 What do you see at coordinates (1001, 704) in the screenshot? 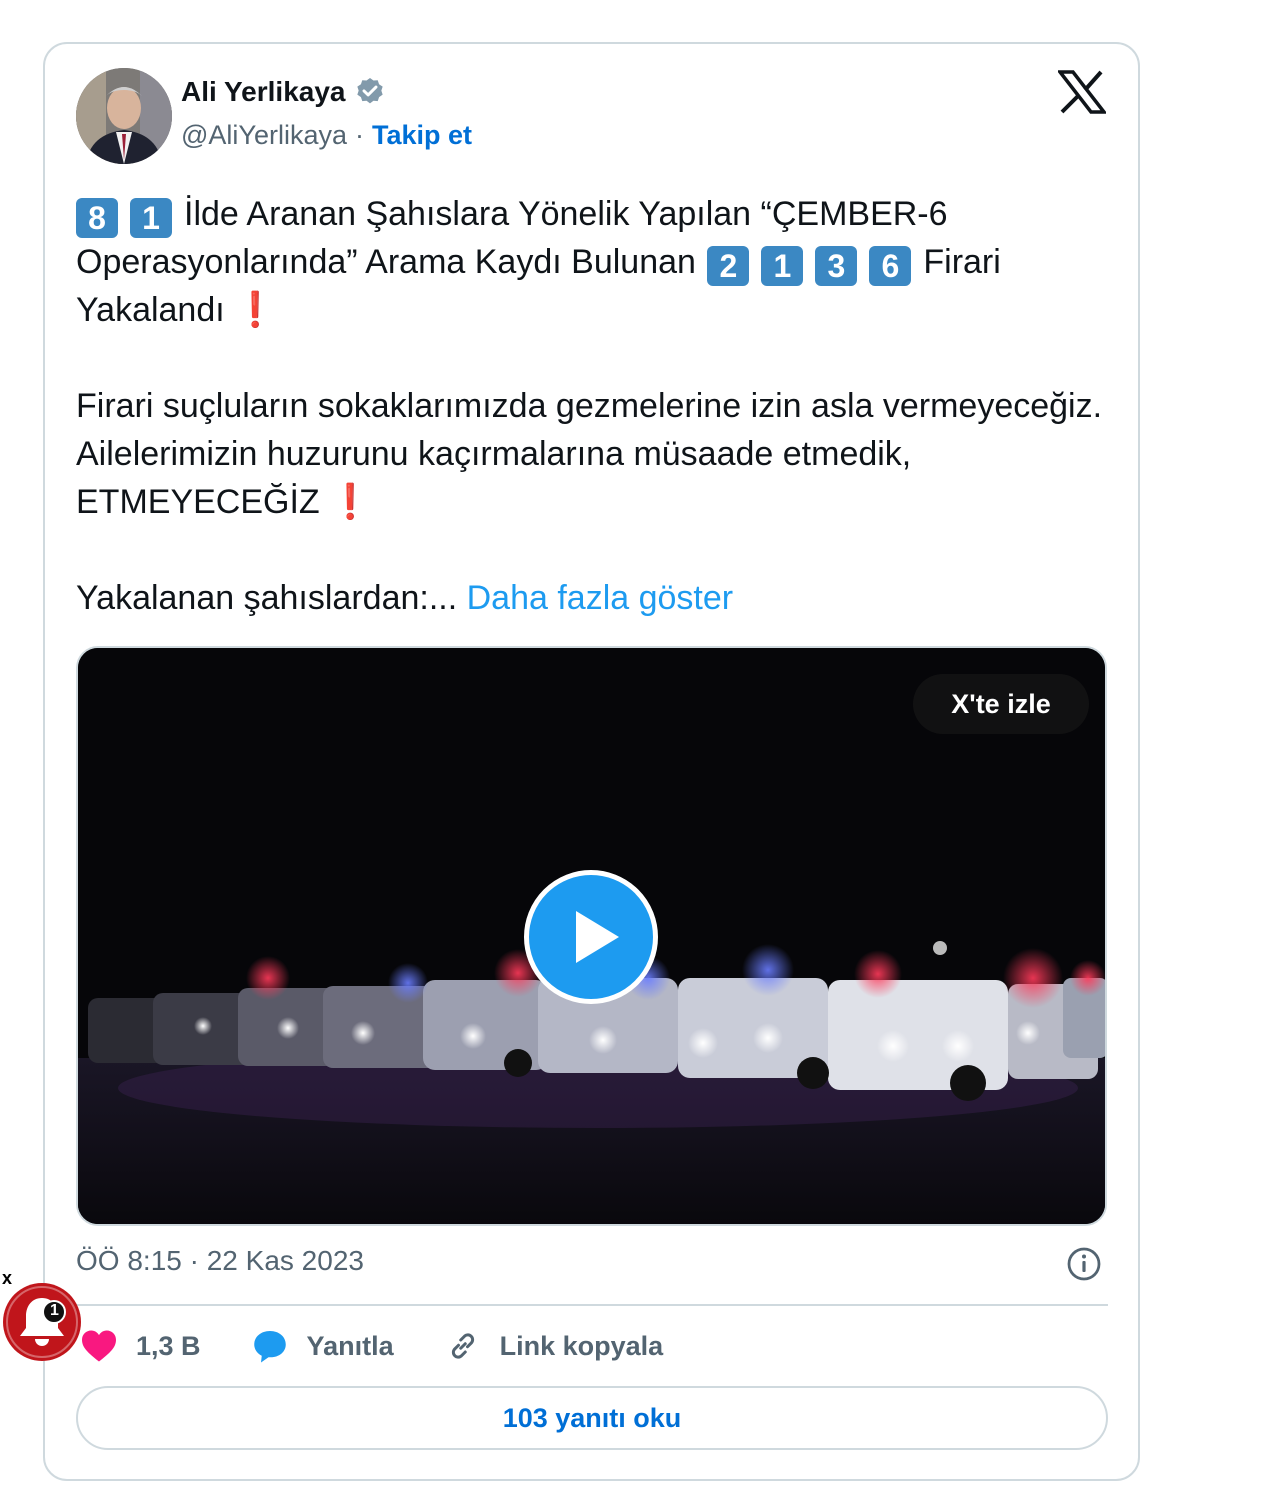
I see `watch-on-x-button: X'te izle` at bounding box center [1001, 704].